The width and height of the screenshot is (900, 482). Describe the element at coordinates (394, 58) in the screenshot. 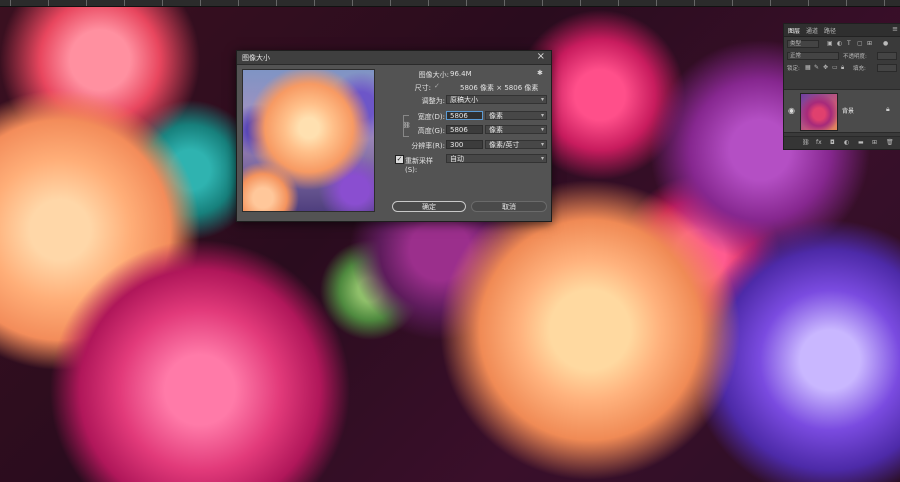

I see `dialog-titlebar: 图像大小 ×` at that location.